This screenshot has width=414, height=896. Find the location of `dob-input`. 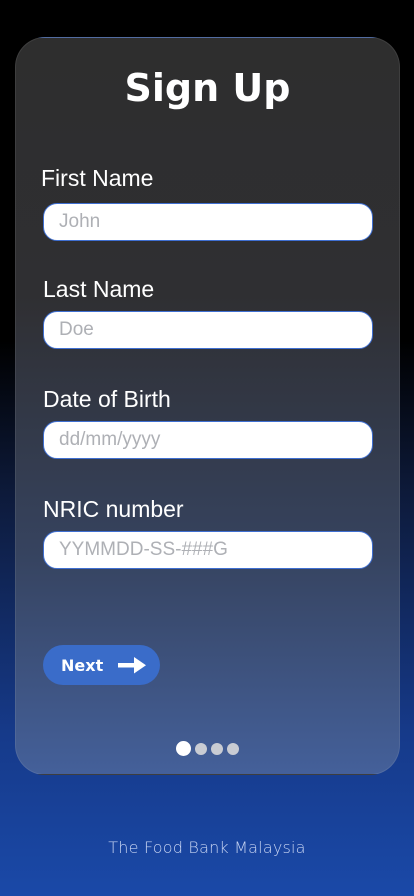

dob-input is located at coordinates (208, 440).